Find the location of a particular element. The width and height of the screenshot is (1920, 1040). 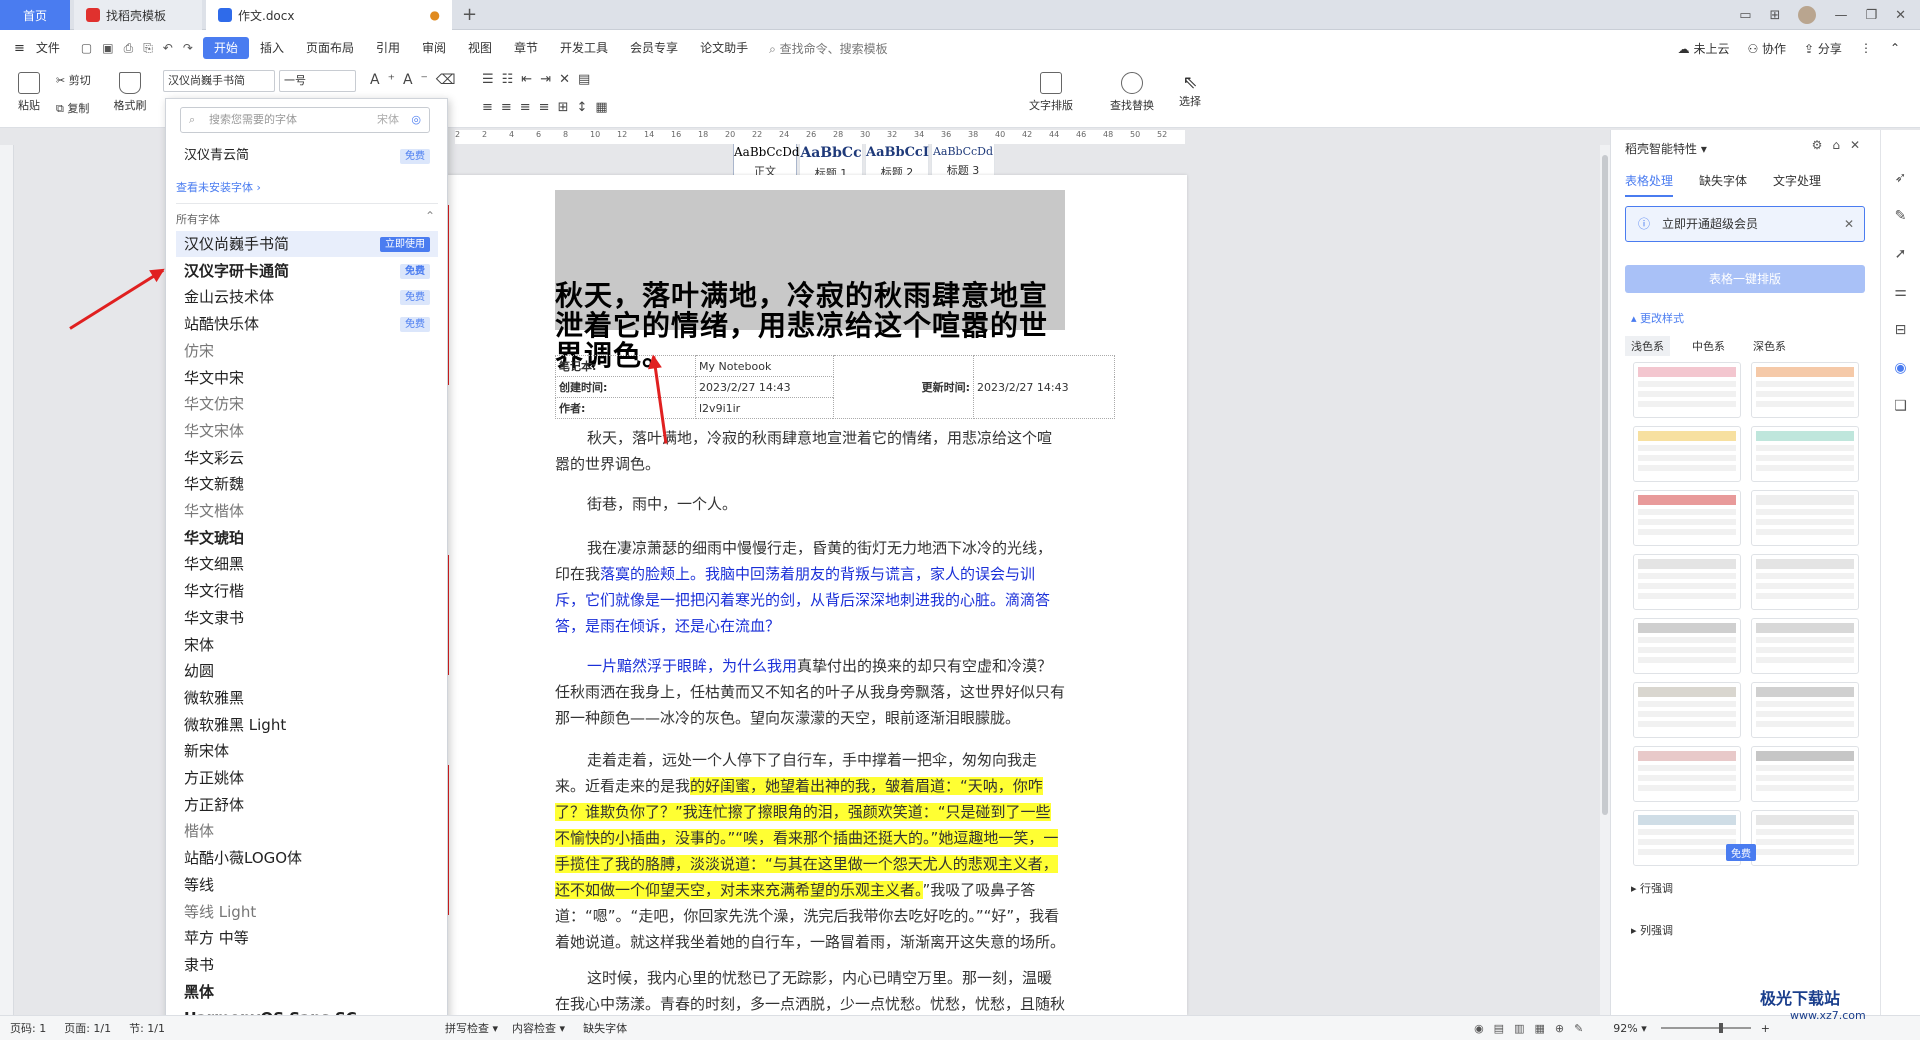

zoom-slider is located at coordinates (1705, 1028).